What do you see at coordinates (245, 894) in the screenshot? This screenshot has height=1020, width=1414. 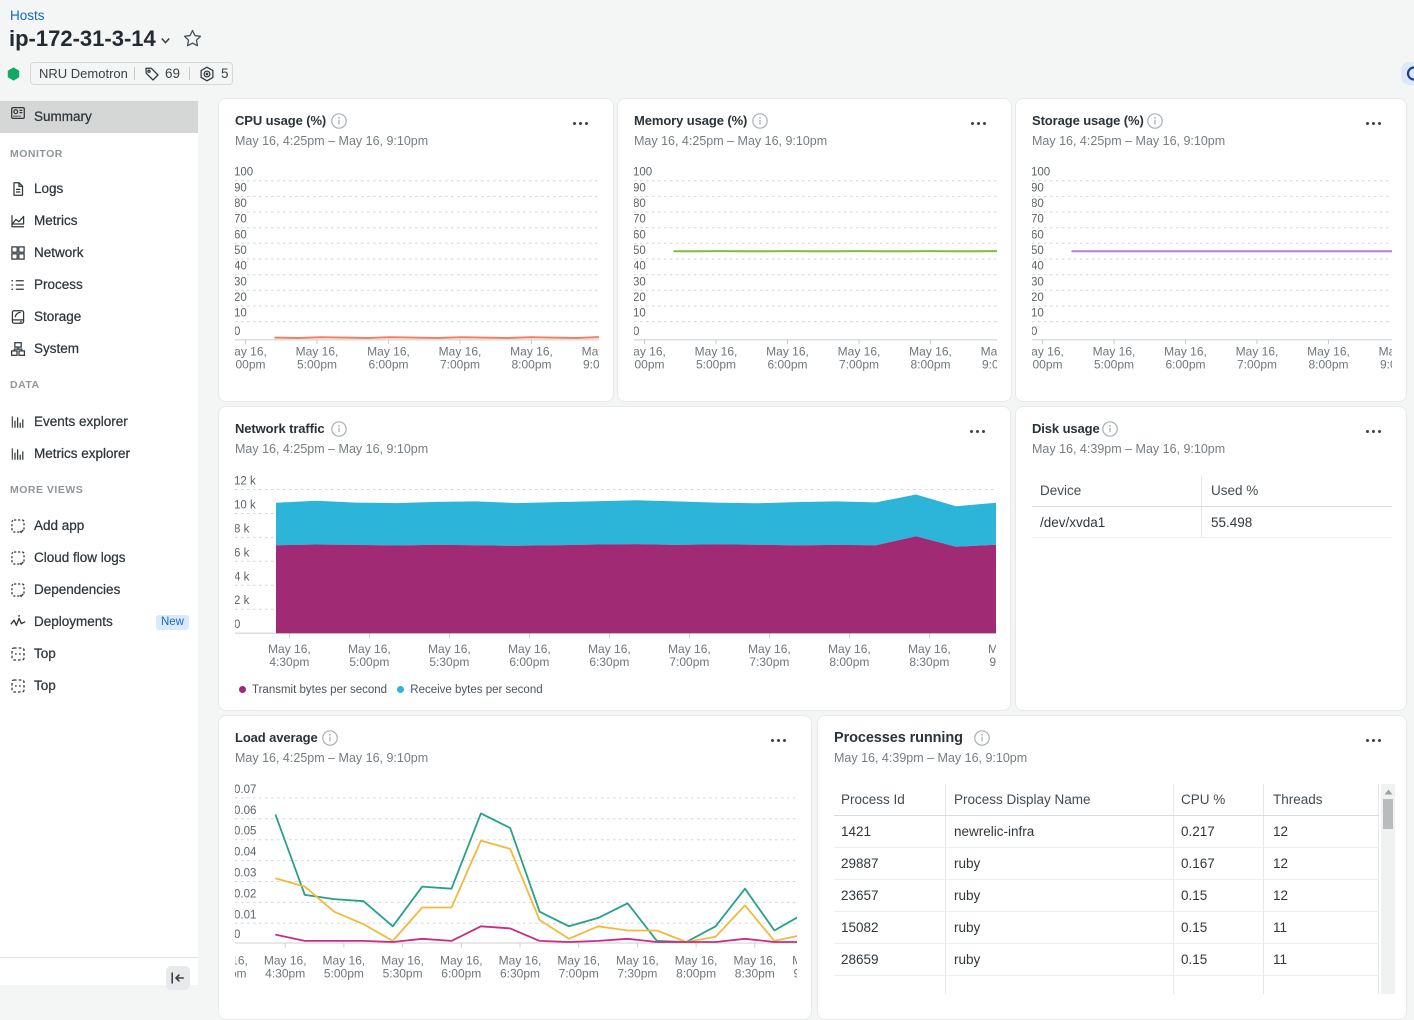 I see `svg-text: 0.02` at bounding box center [245, 894].